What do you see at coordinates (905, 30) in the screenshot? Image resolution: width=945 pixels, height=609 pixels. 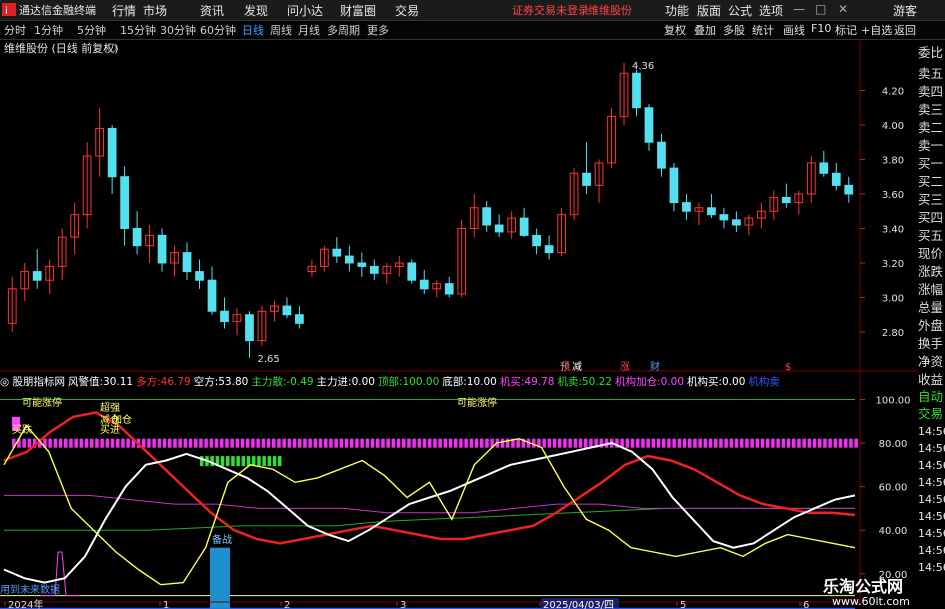 I see `tool-back: 返回` at bounding box center [905, 30].